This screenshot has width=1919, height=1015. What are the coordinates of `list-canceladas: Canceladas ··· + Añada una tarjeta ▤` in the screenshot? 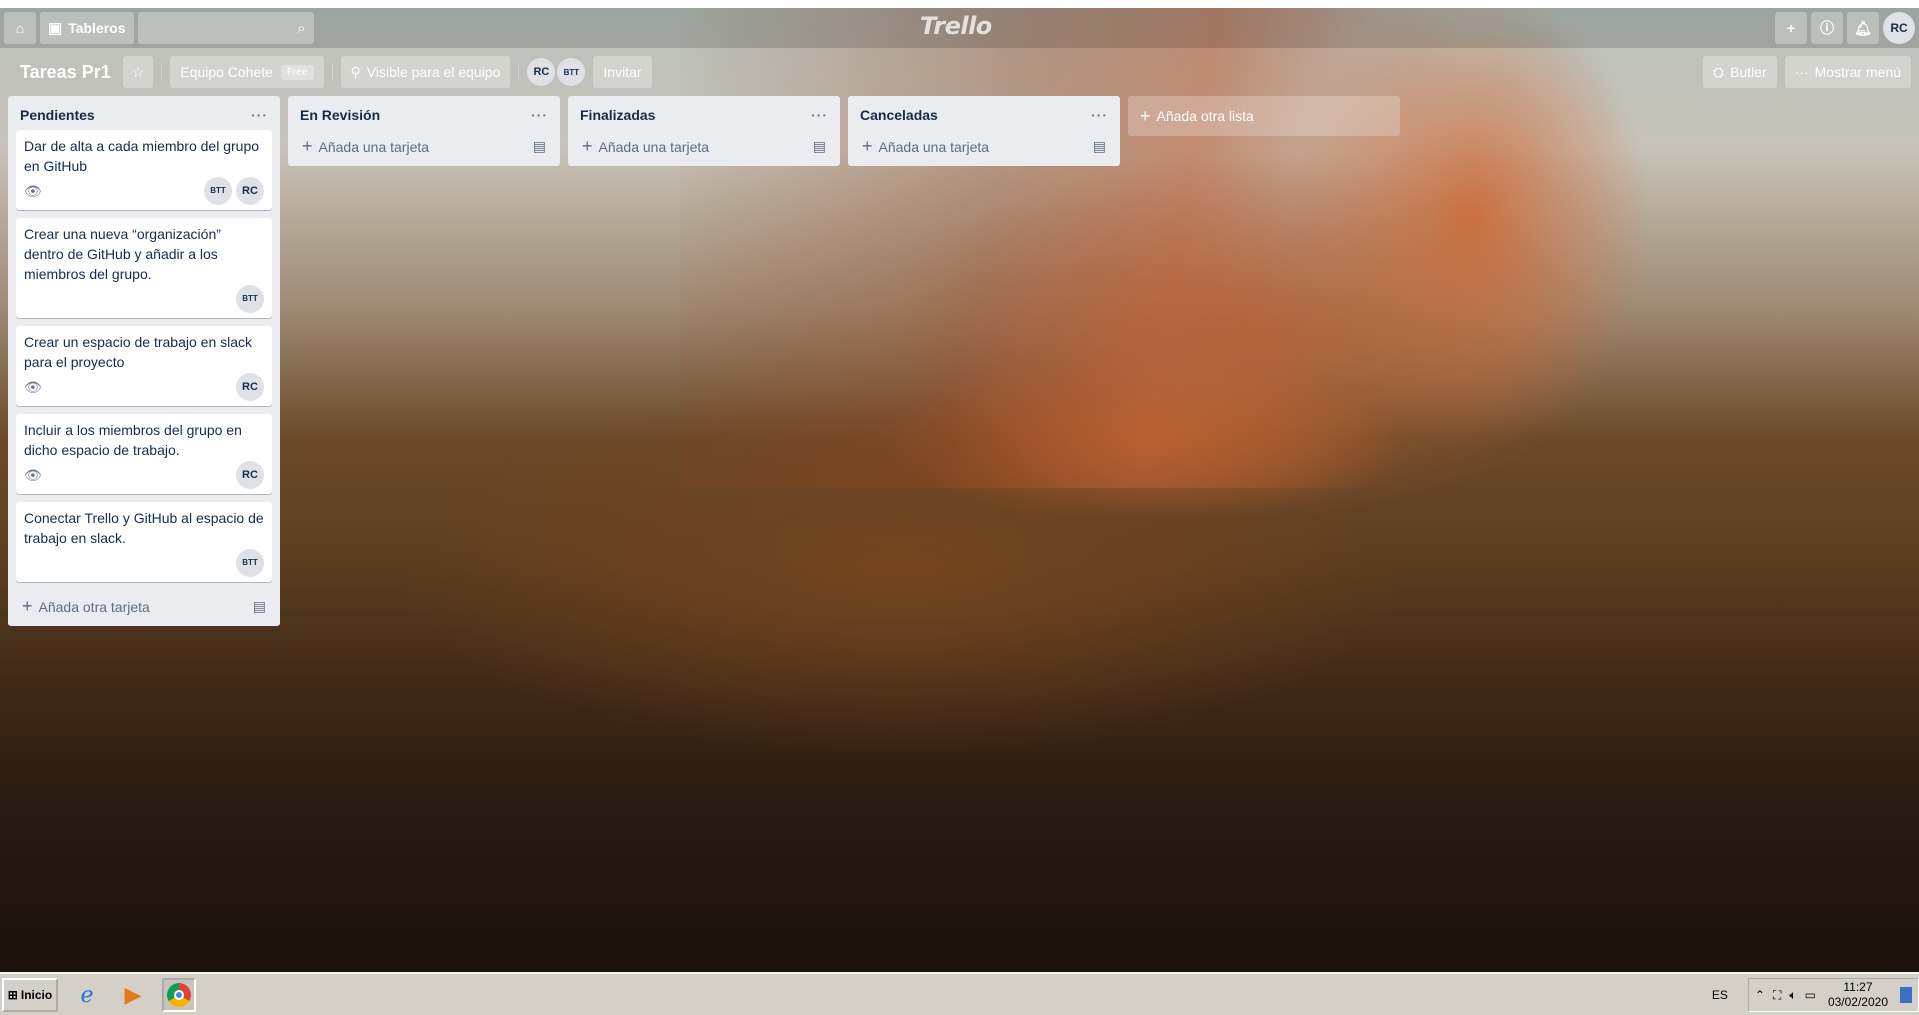 It's located at (984, 131).